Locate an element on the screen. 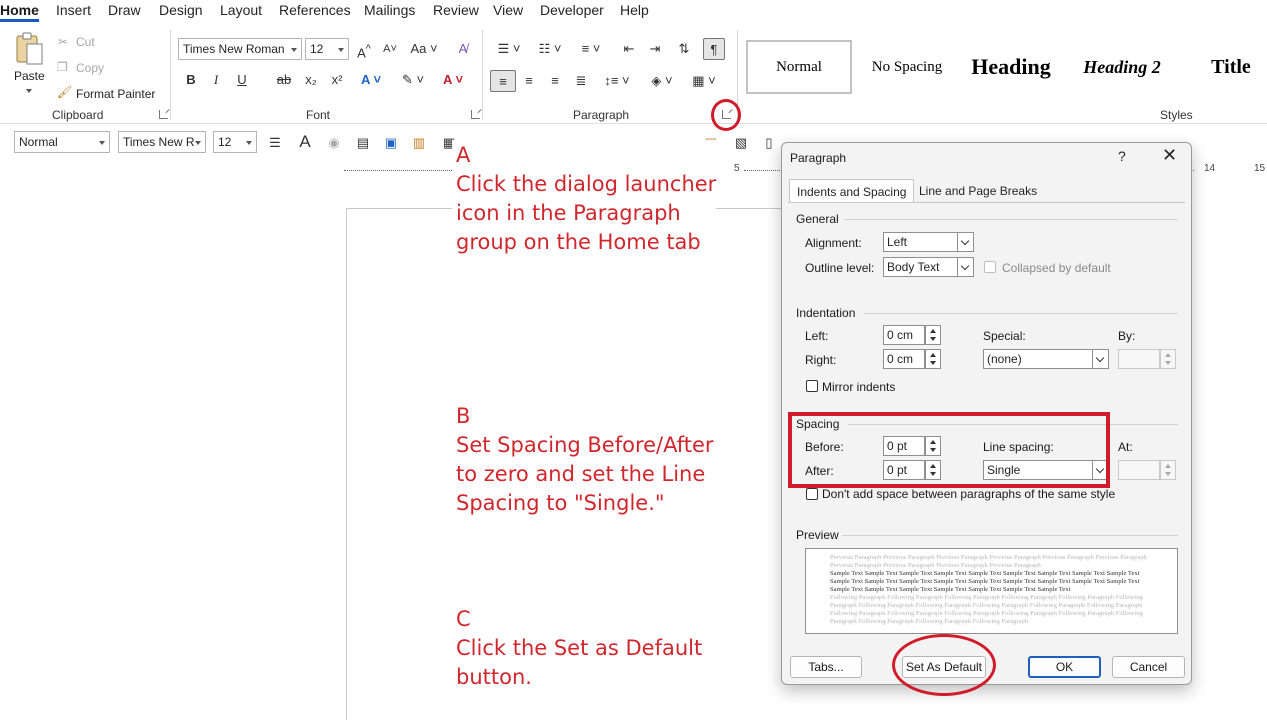 The width and height of the screenshot is (1267, 720). tab-indents-and-spacing: Indents and Spacing is located at coordinates (852, 191).